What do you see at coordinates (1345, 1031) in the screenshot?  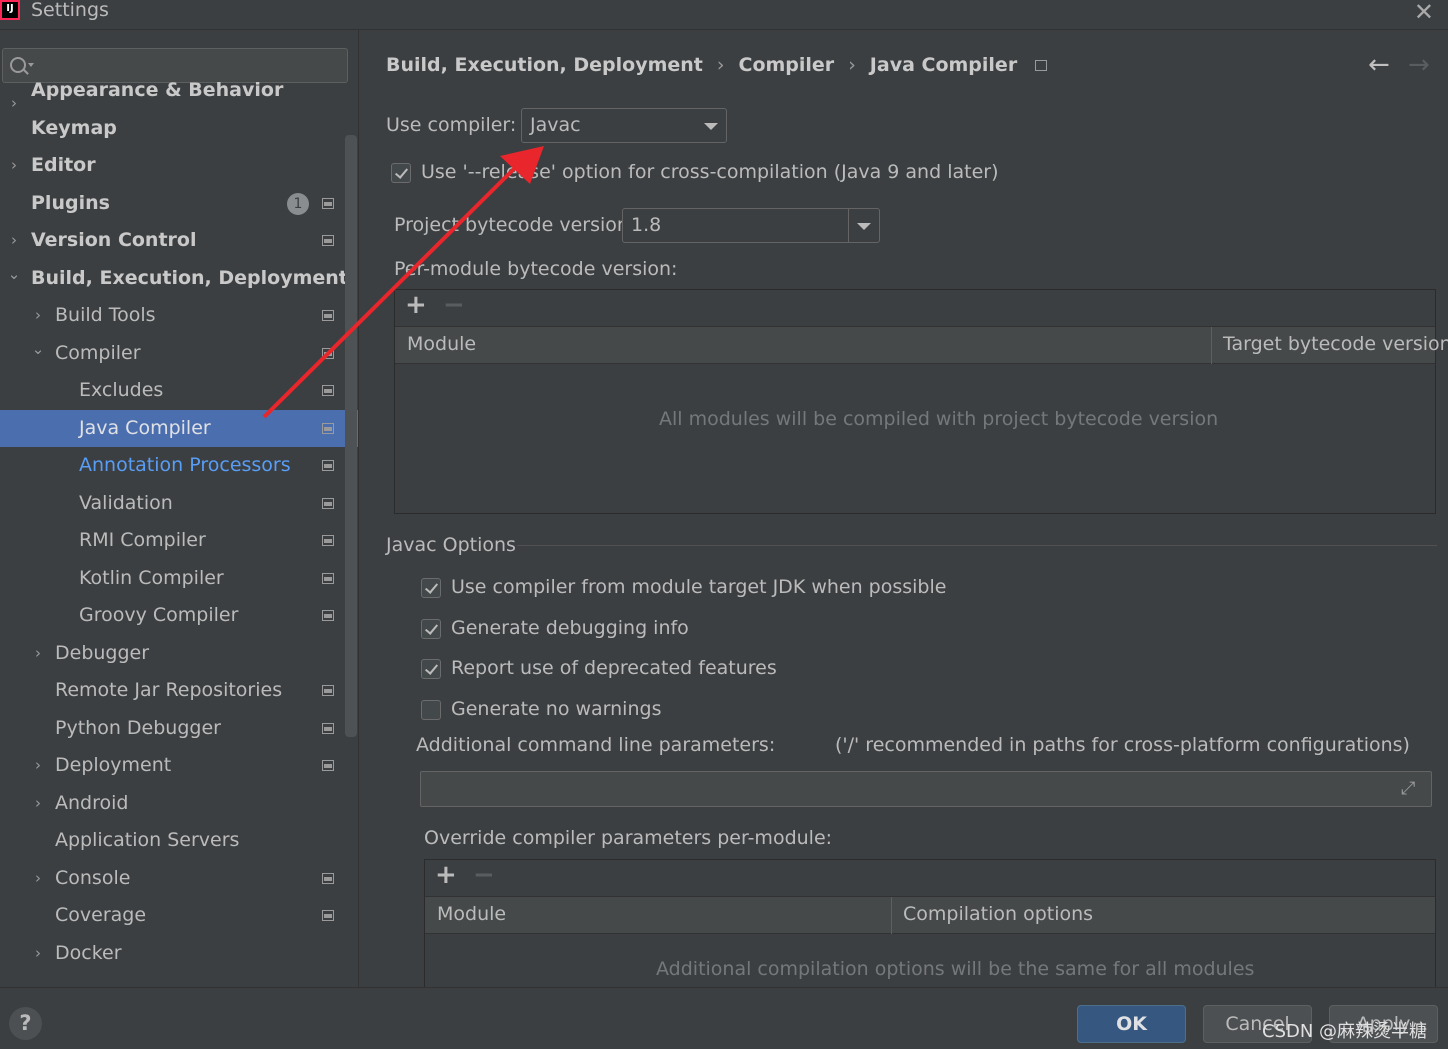 I see `csdn-watermark: CSDN @麻辣烫半糖` at bounding box center [1345, 1031].